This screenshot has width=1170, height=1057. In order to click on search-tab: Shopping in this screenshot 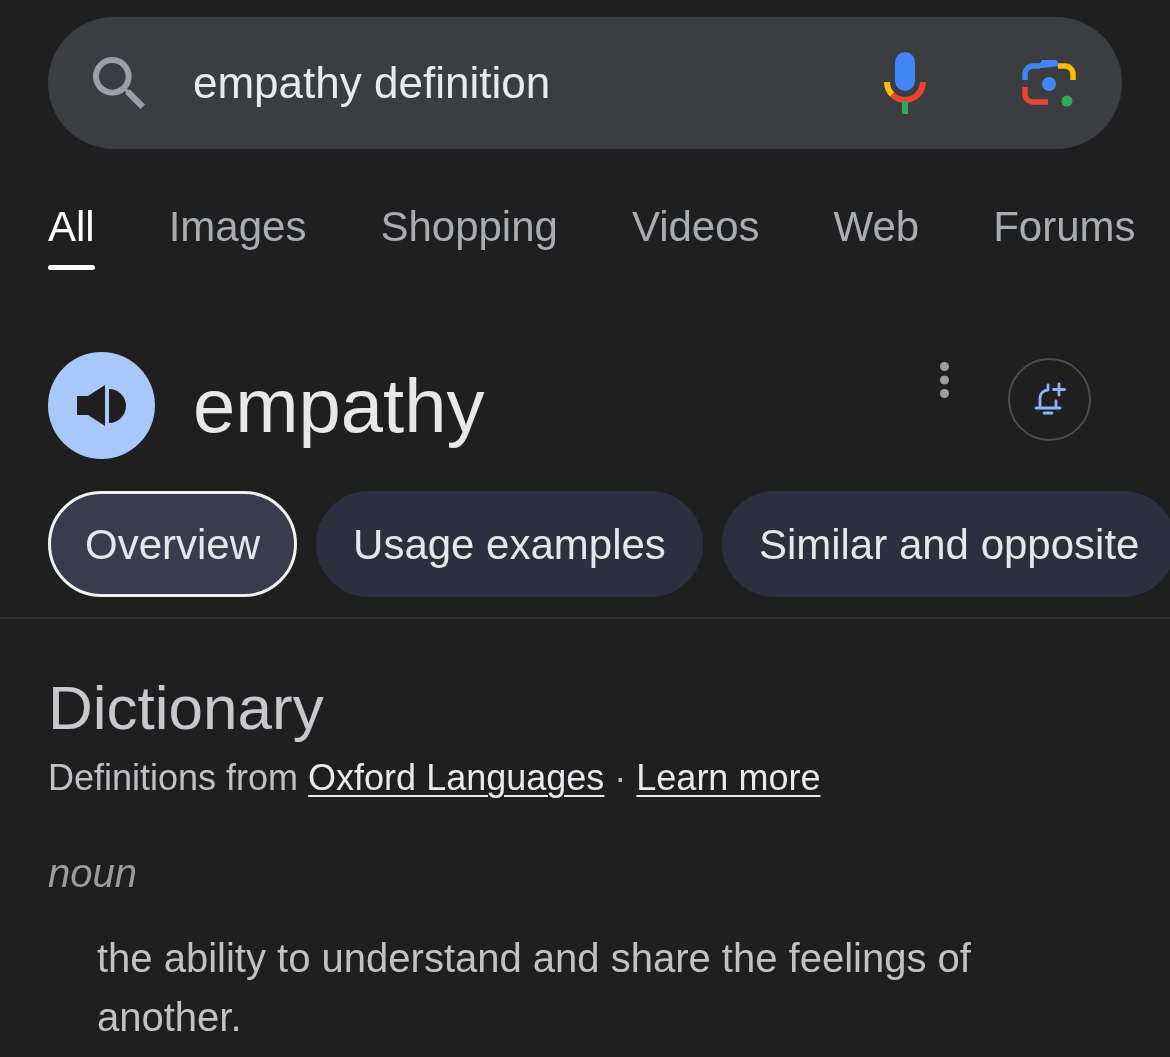, I will do `click(469, 237)`.